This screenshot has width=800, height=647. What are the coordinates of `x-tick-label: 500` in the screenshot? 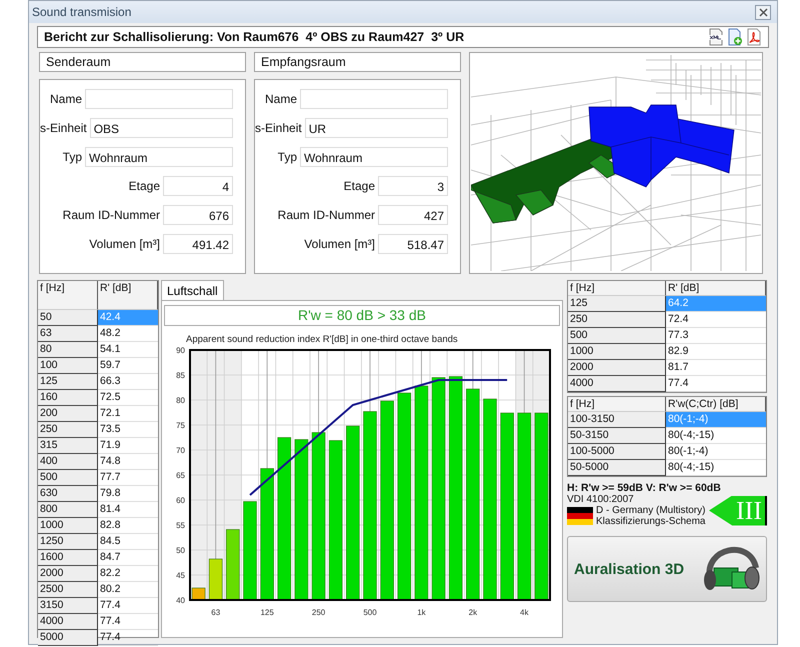 It's located at (370, 612).